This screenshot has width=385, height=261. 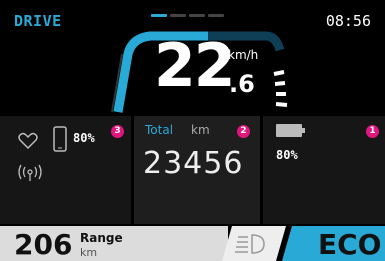 I want to click on headlight-icon, so click(x=251, y=244).